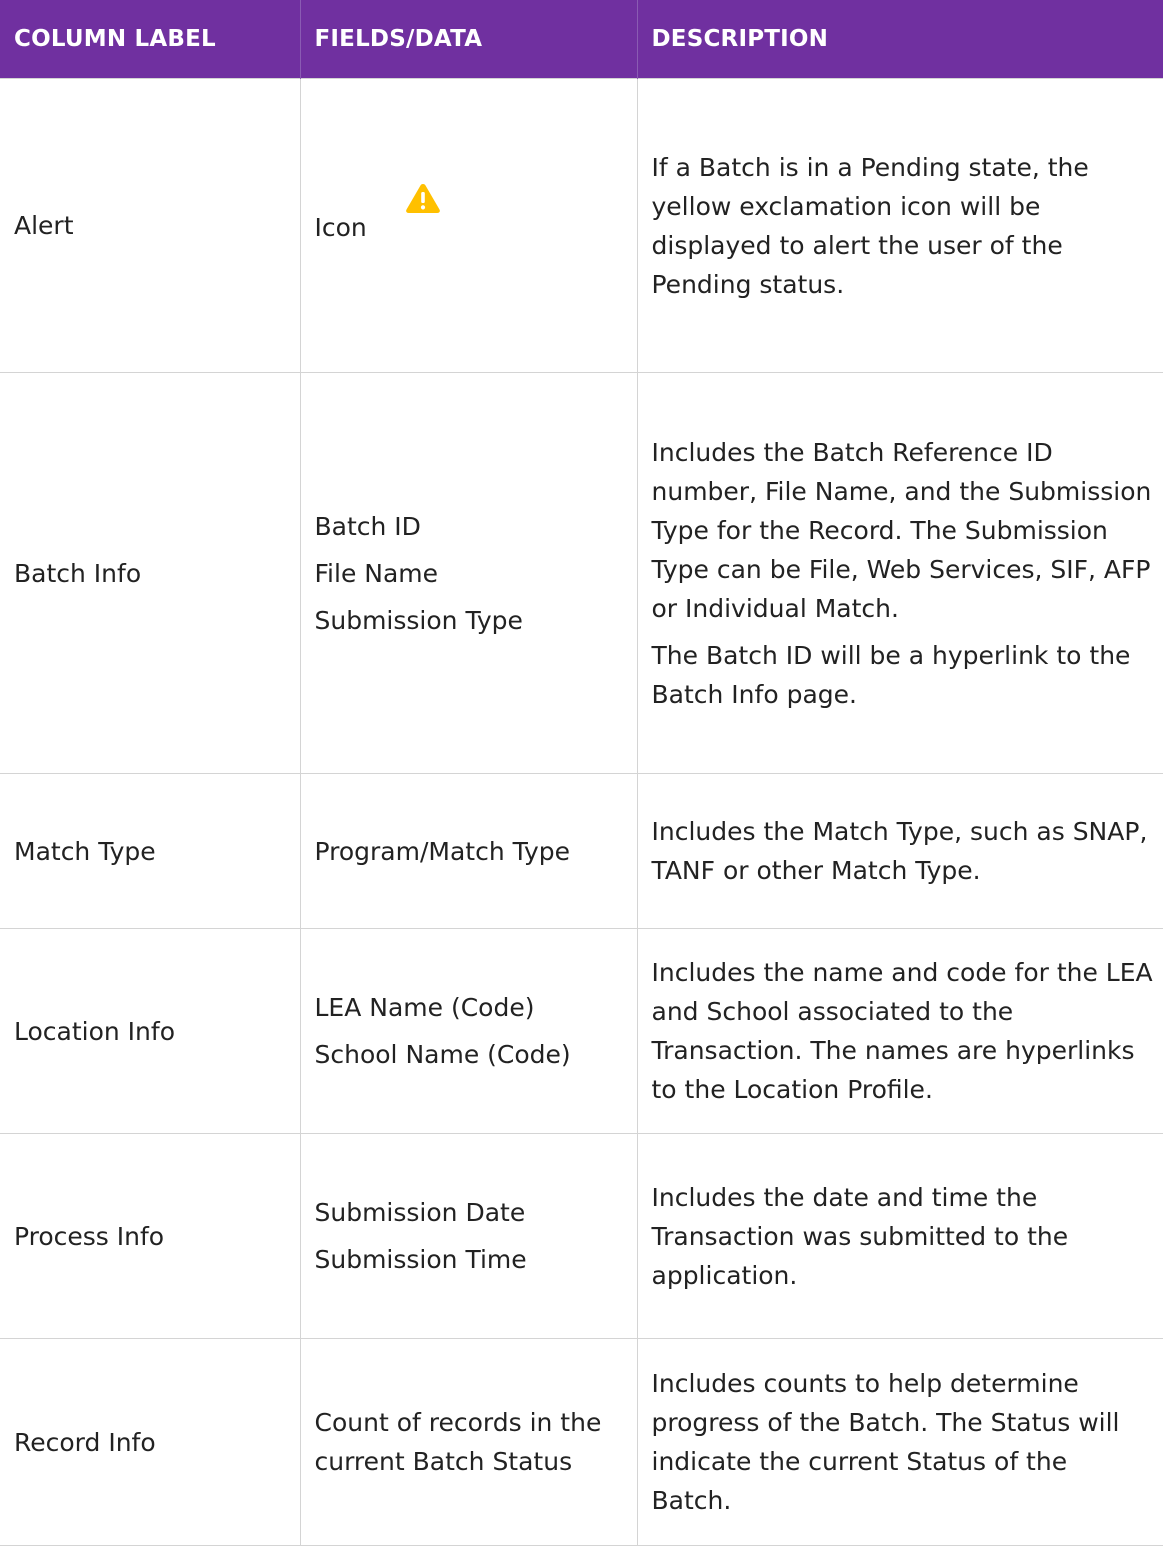 Image resolution: width=1163 pixels, height=1546 pixels. I want to click on field-item: Batch ID, so click(367, 526).